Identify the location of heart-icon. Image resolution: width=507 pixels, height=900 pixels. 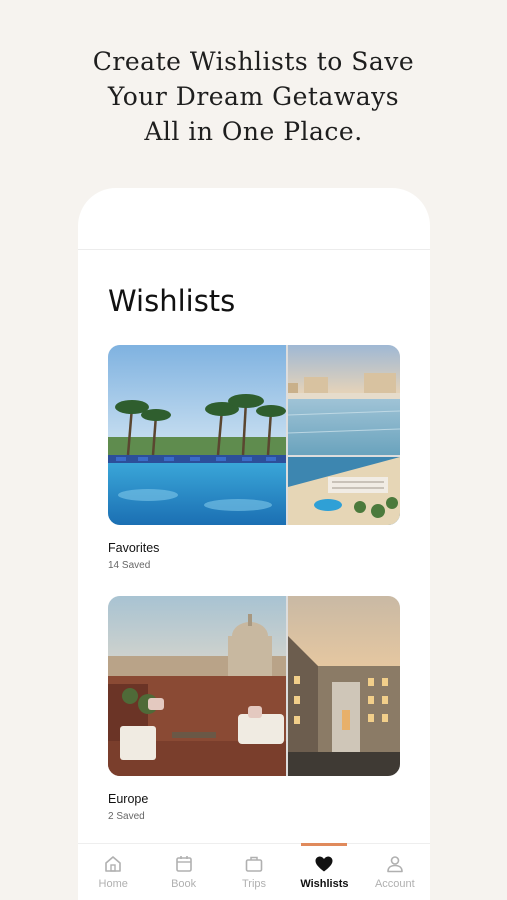
(324, 864).